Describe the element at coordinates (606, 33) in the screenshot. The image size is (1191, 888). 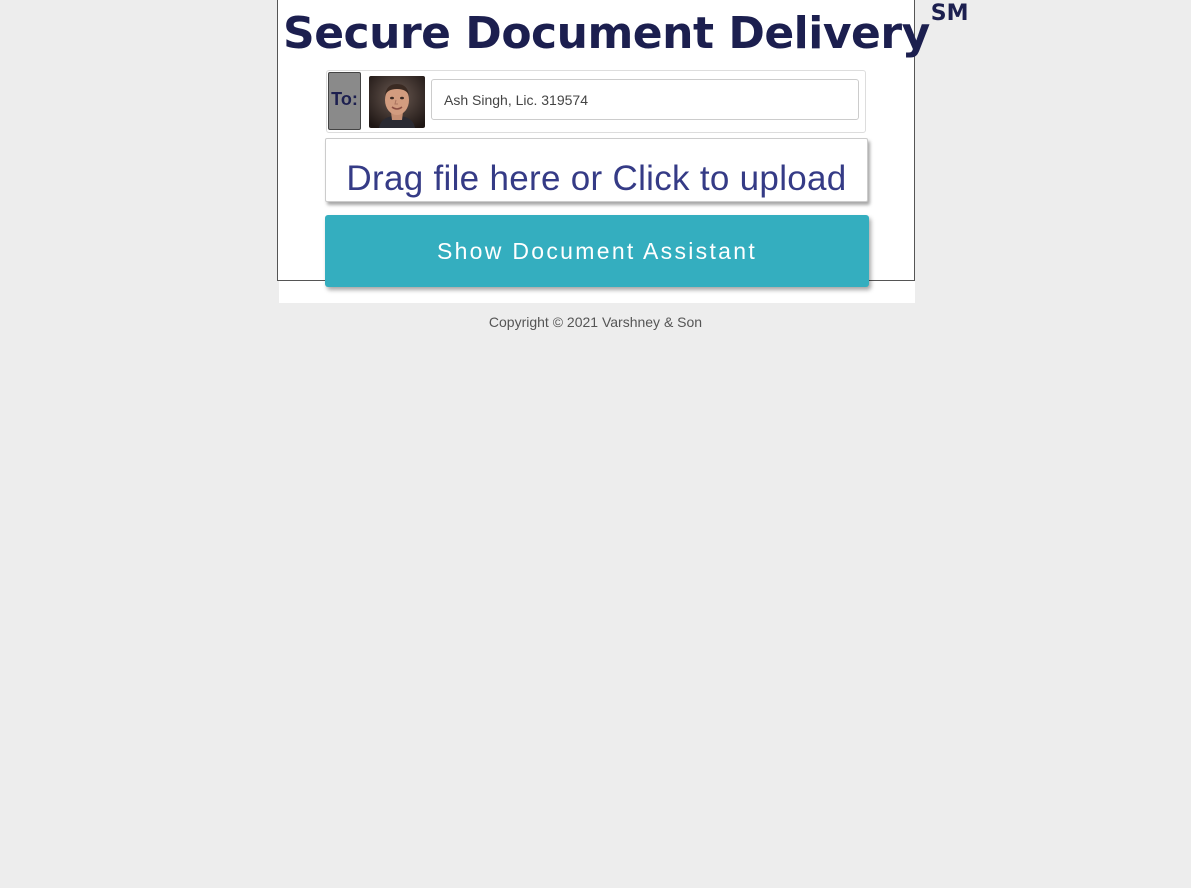
I see `title-text: Secure Document Delivery` at that location.